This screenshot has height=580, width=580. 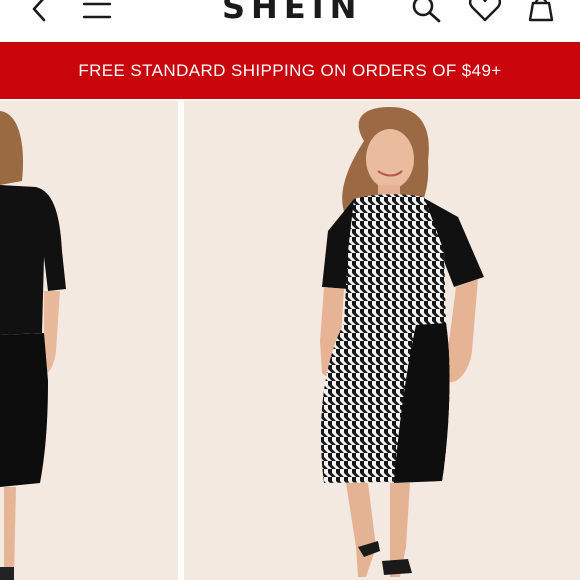 I want to click on heart-icon, so click(x=485, y=11).